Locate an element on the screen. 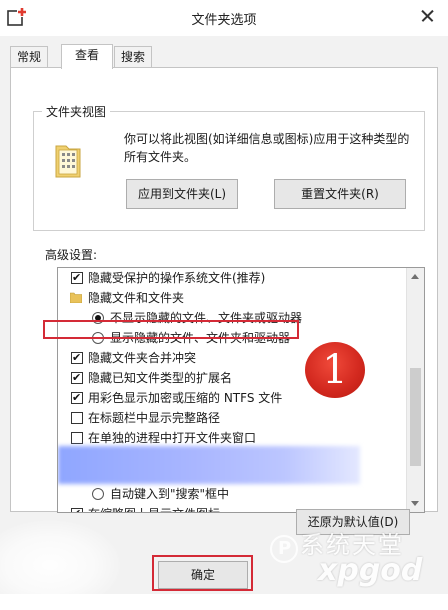 Image resolution: width=448 pixels, height=610 pixels. advanced-settings-label: 高级设置: is located at coordinates (71, 255).